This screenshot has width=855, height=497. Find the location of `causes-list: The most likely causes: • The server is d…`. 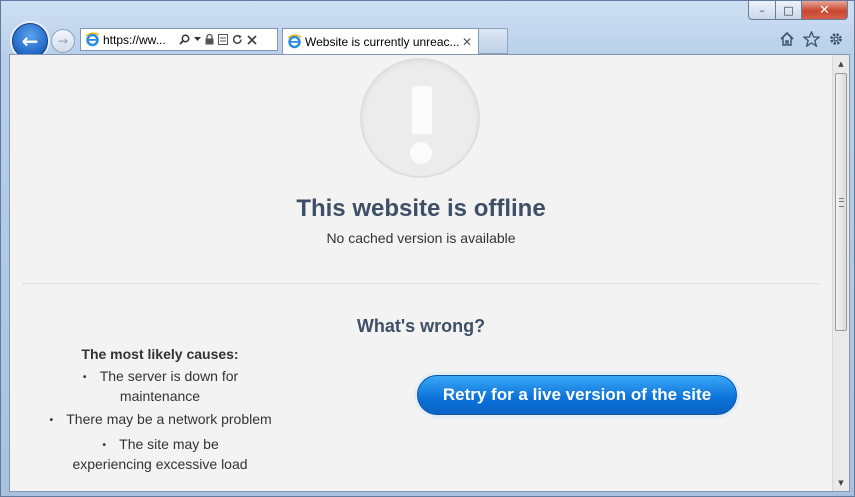

causes-list: The most likely causes: • The server is d… is located at coordinates (160, 412).